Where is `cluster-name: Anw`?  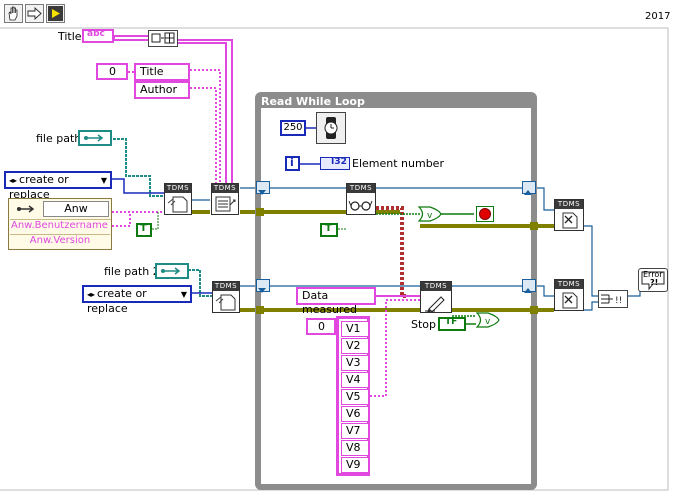
cluster-name: Anw is located at coordinates (76, 209).